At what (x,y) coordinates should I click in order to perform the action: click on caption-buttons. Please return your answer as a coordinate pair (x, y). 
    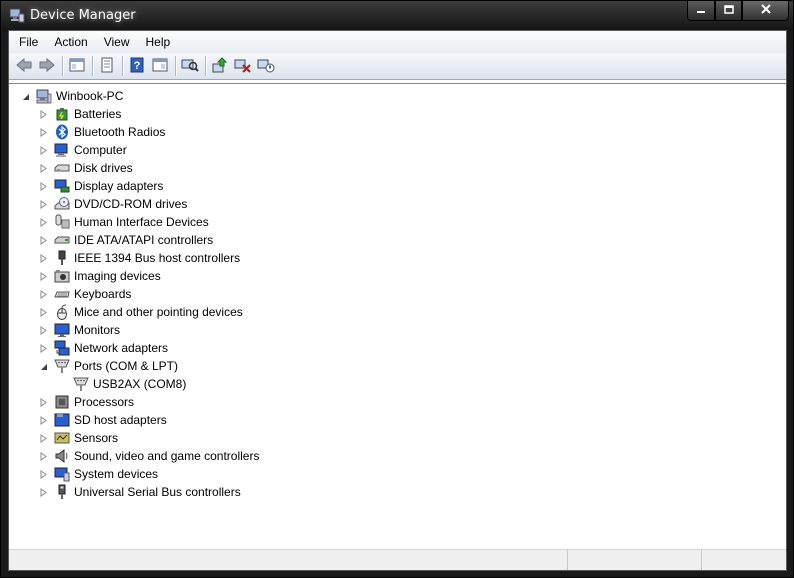
    Looking at the image, I should click on (738, 11).